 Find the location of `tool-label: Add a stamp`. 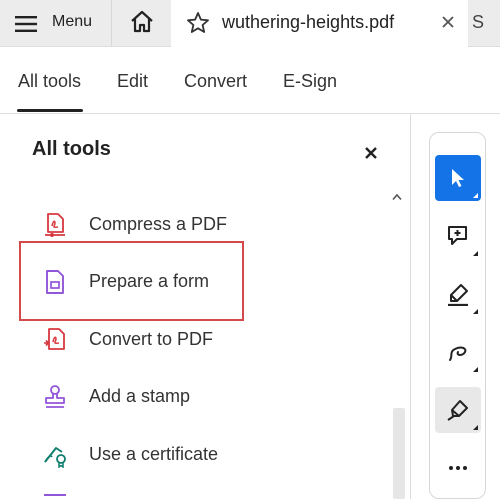

tool-label: Add a stamp is located at coordinates (140, 396).